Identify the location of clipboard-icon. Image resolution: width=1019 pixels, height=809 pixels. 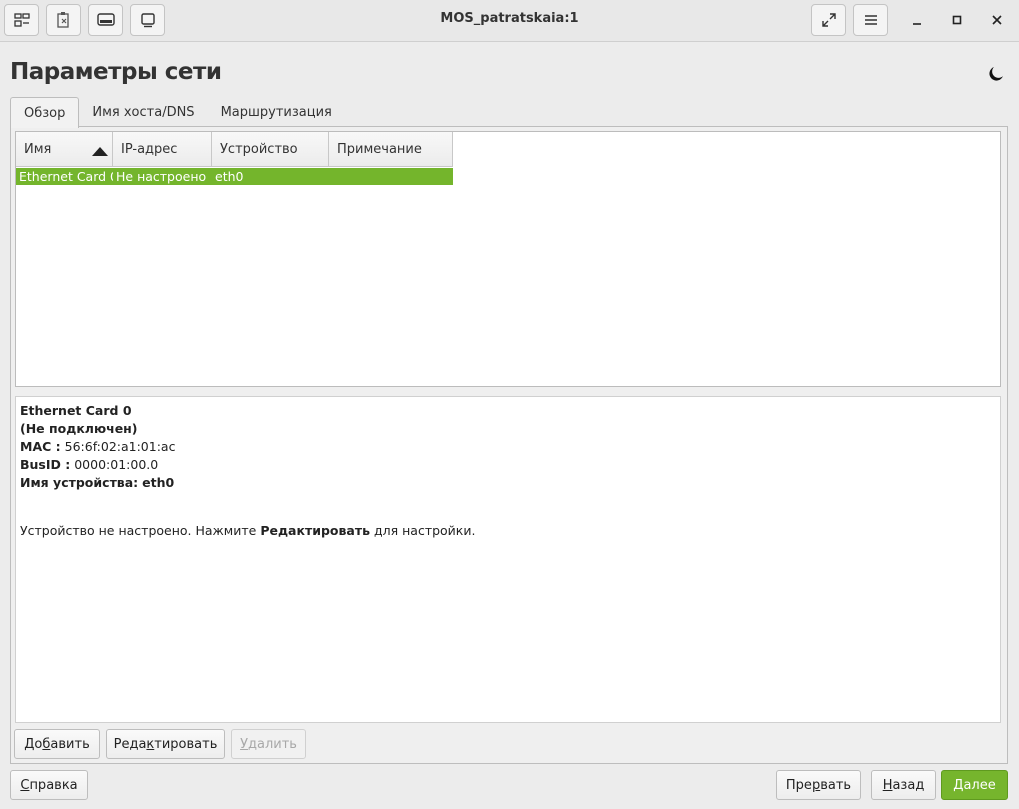
(62, 20).